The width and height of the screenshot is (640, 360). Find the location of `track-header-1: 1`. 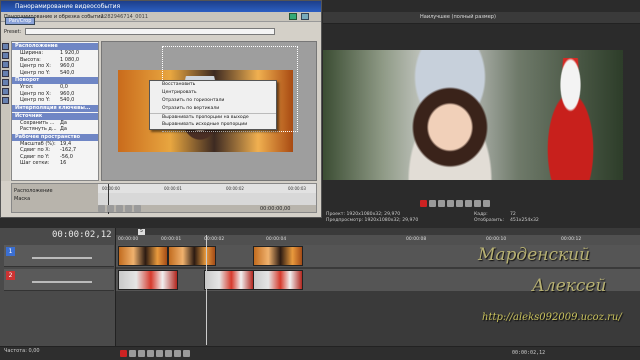

track-header-1: 1 is located at coordinates (59, 256).